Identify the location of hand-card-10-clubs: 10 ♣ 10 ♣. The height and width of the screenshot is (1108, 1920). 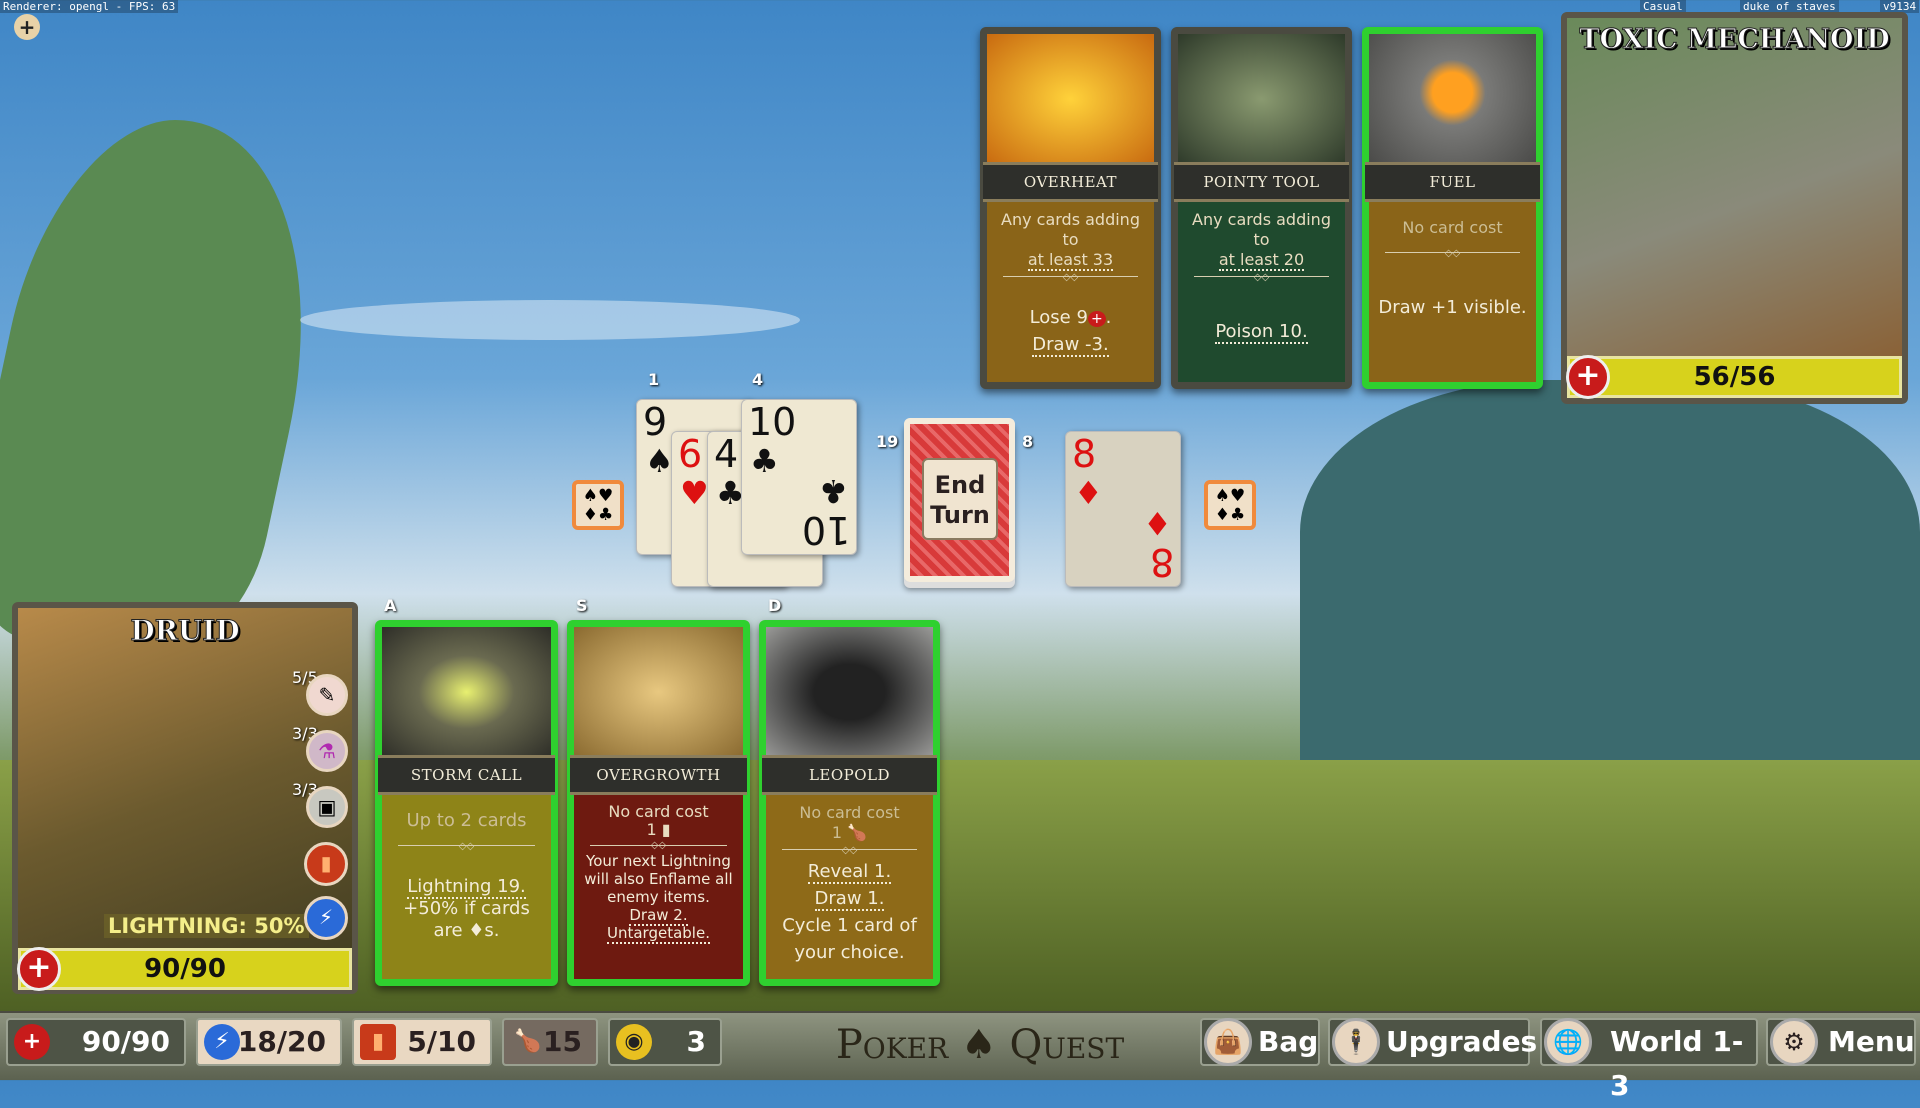
(799, 477).